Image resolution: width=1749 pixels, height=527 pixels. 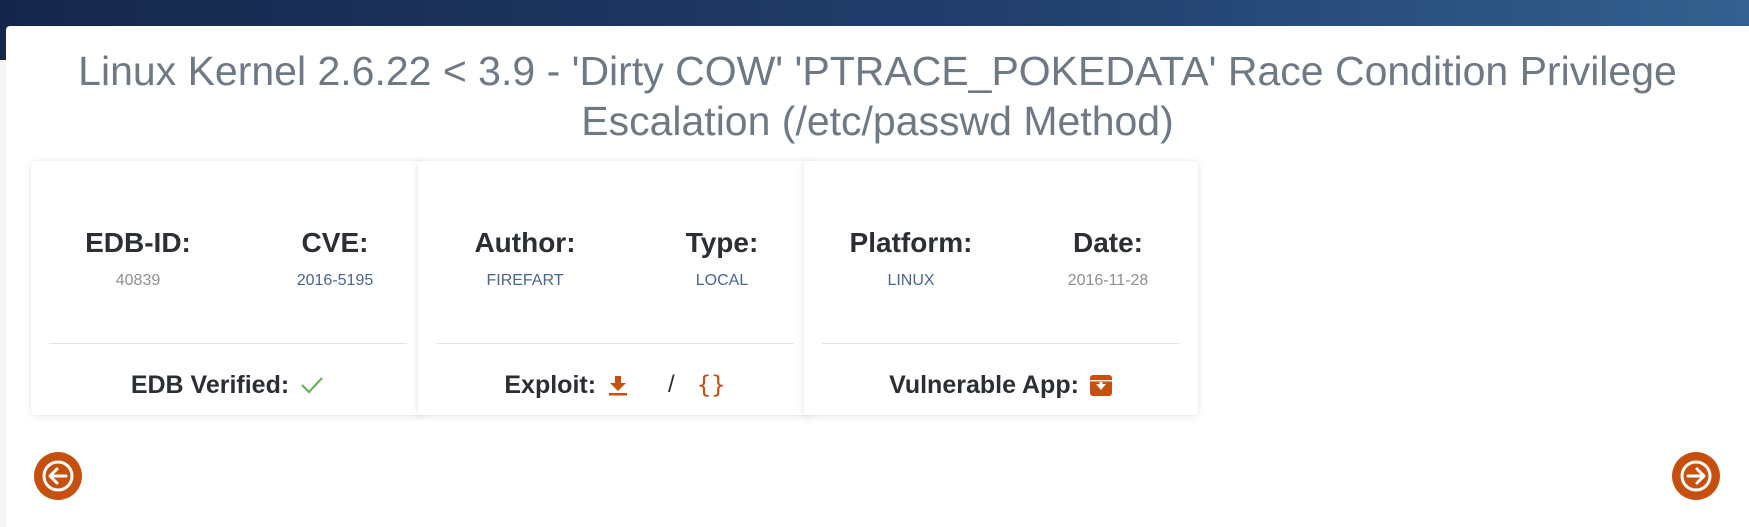 What do you see at coordinates (1101, 385) in the screenshot?
I see `archive-download-icon` at bounding box center [1101, 385].